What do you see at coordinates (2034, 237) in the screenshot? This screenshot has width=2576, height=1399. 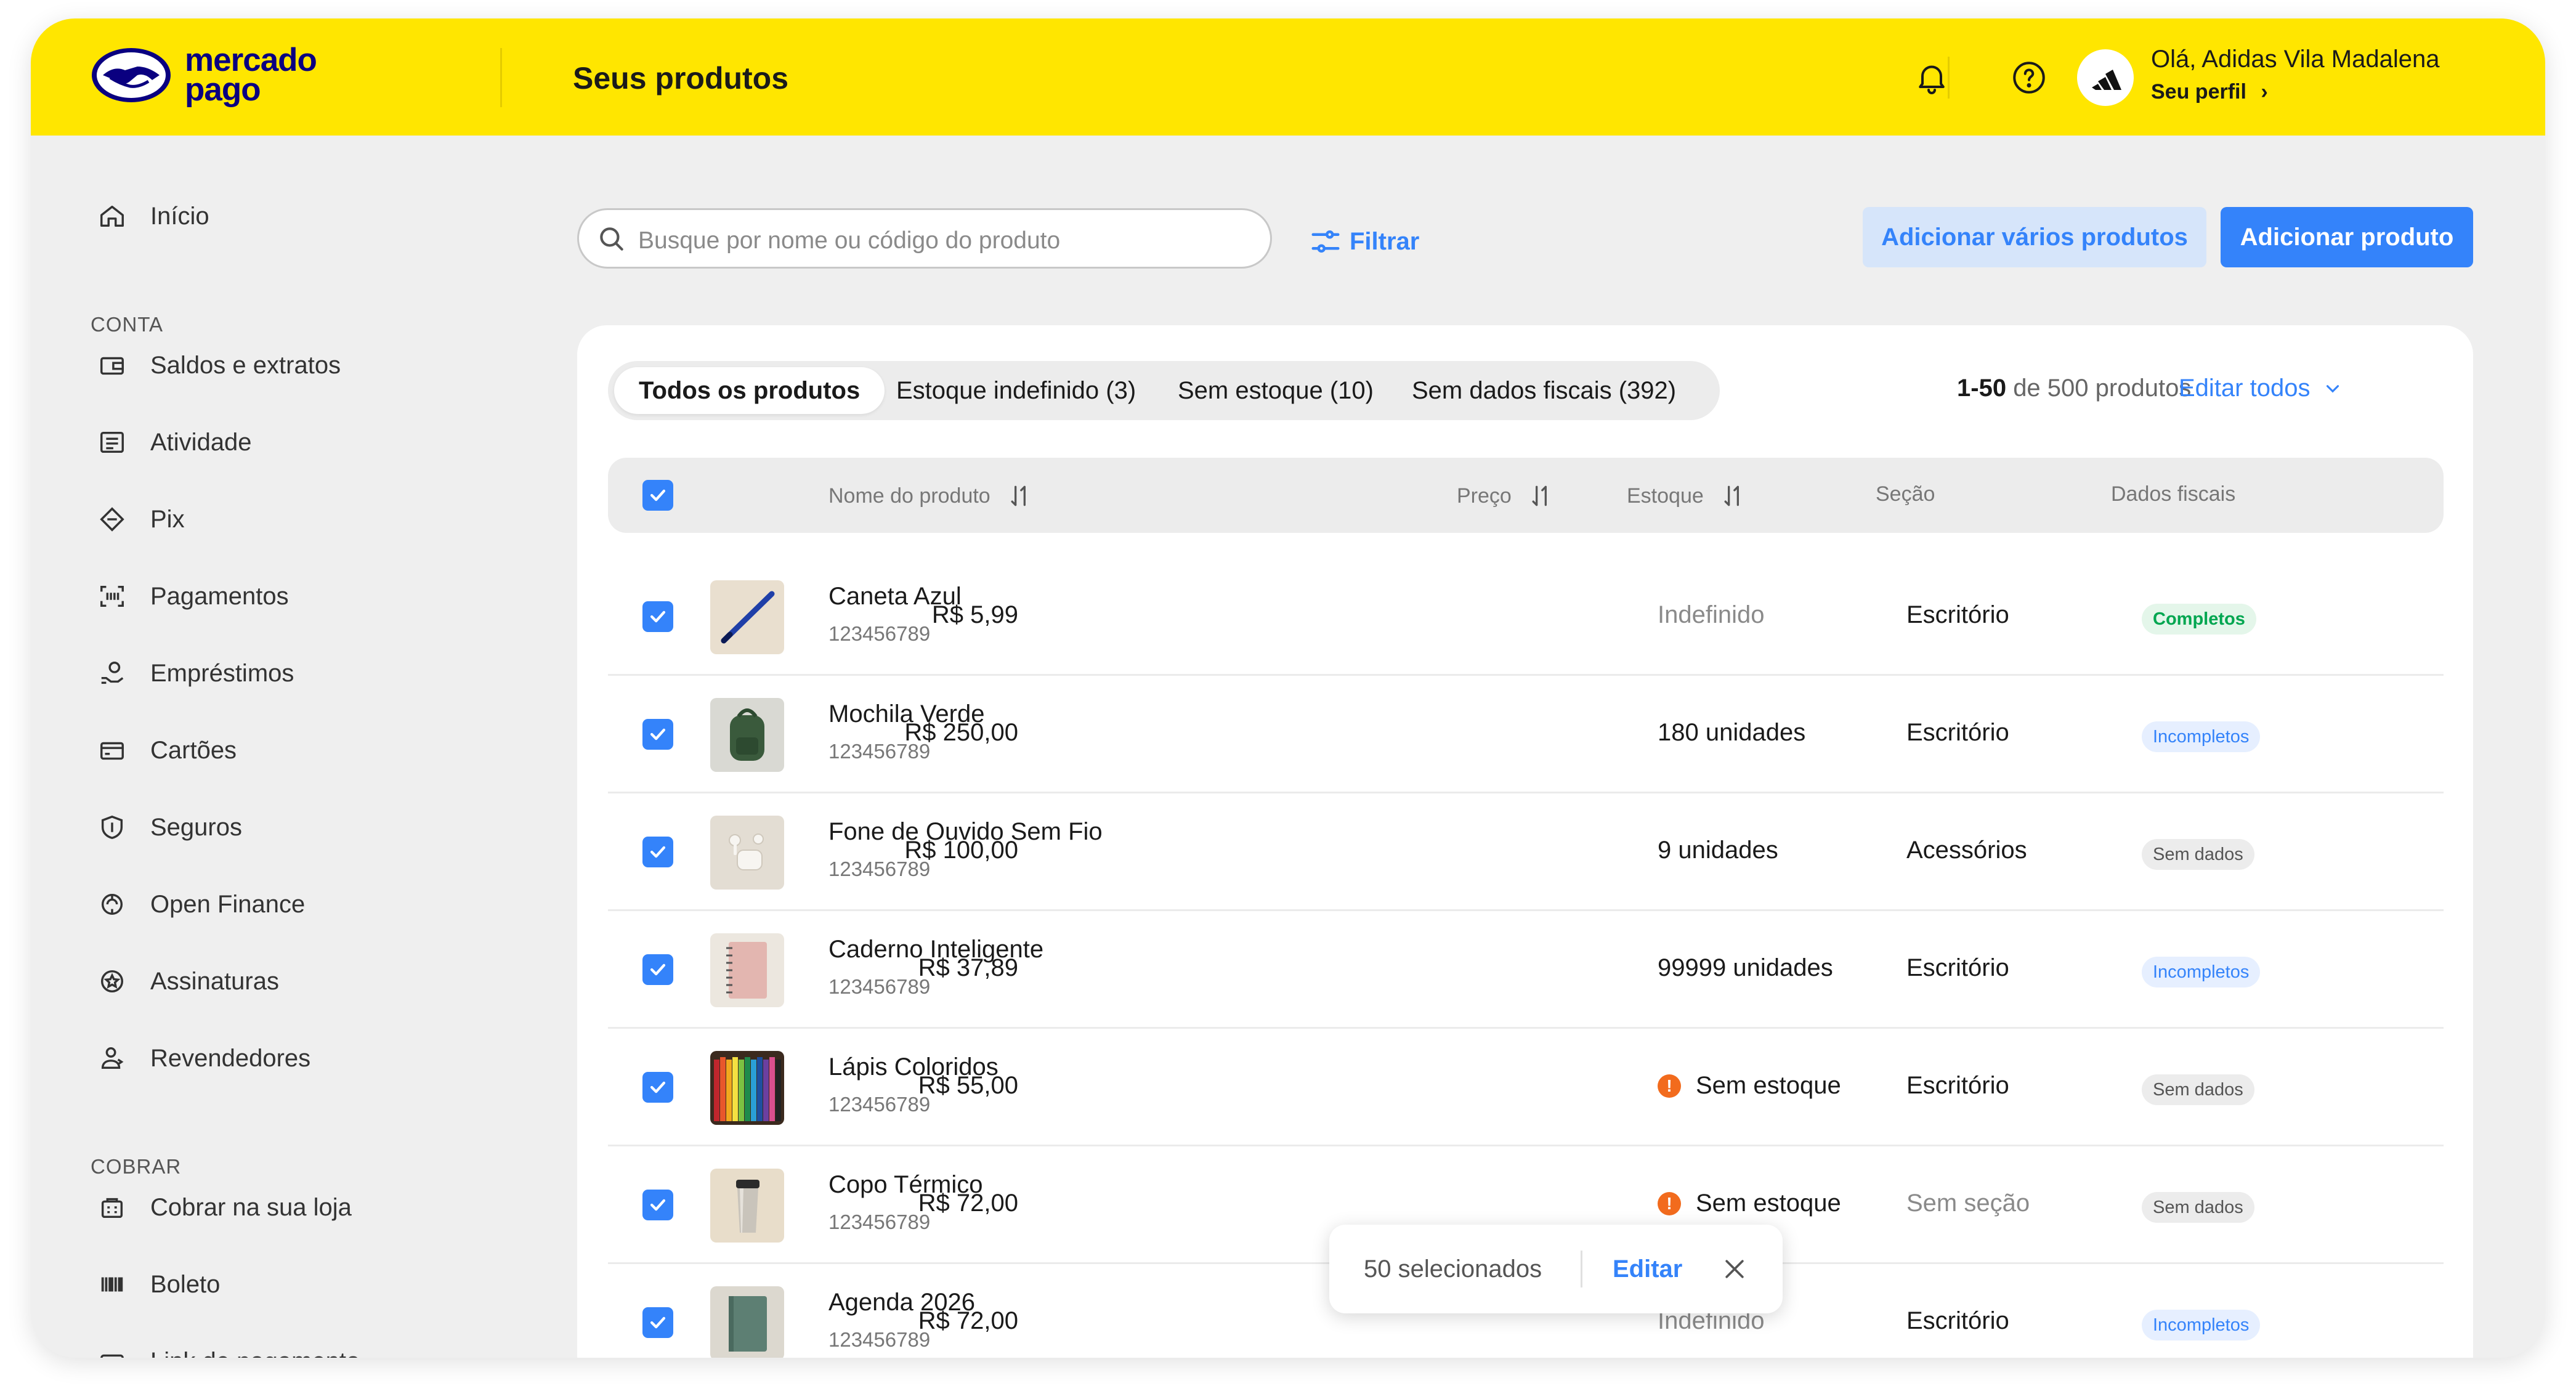 I see `add-multiple-products-button: Adicionar vários produtos` at bounding box center [2034, 237].